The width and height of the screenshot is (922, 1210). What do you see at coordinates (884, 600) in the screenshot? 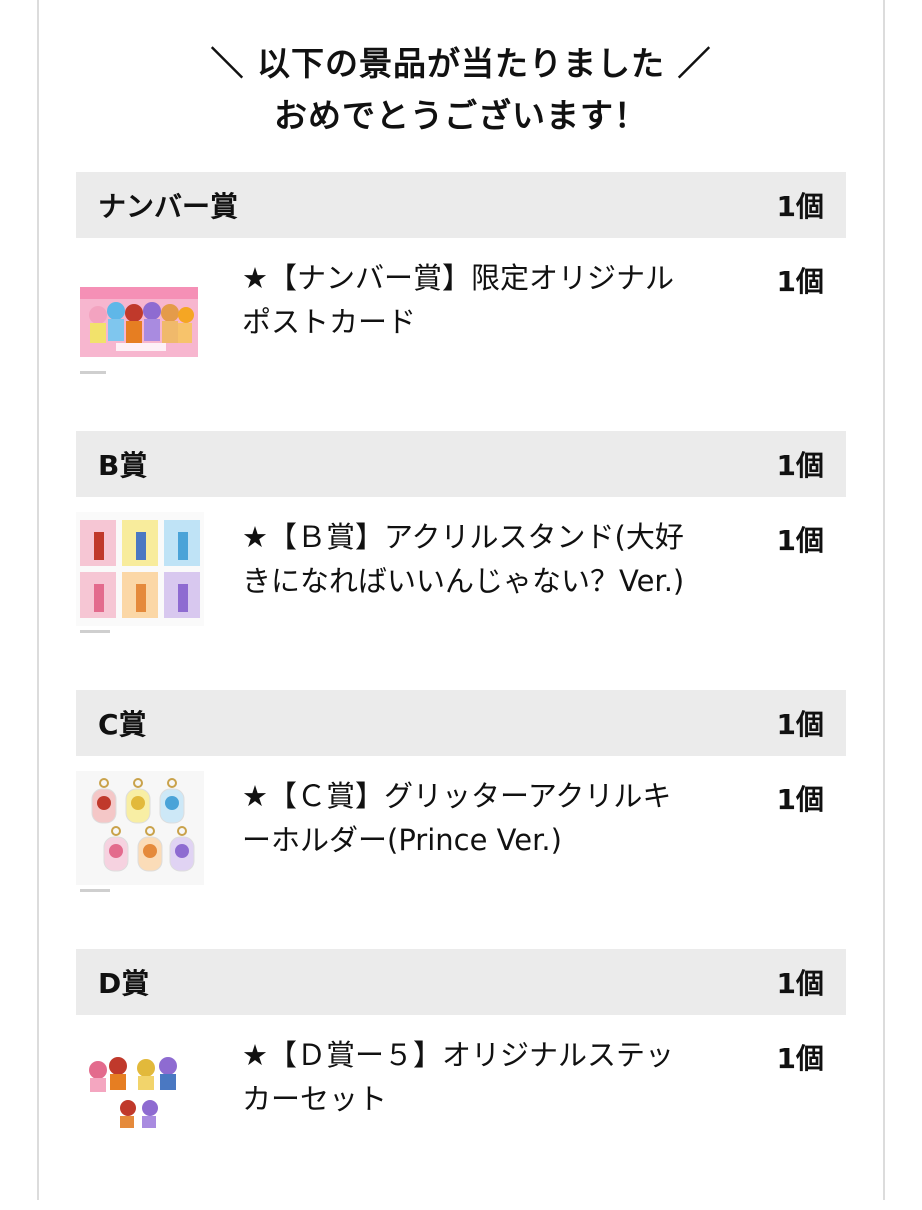
I see `frame-border-right` at bounding box center [884, 600].